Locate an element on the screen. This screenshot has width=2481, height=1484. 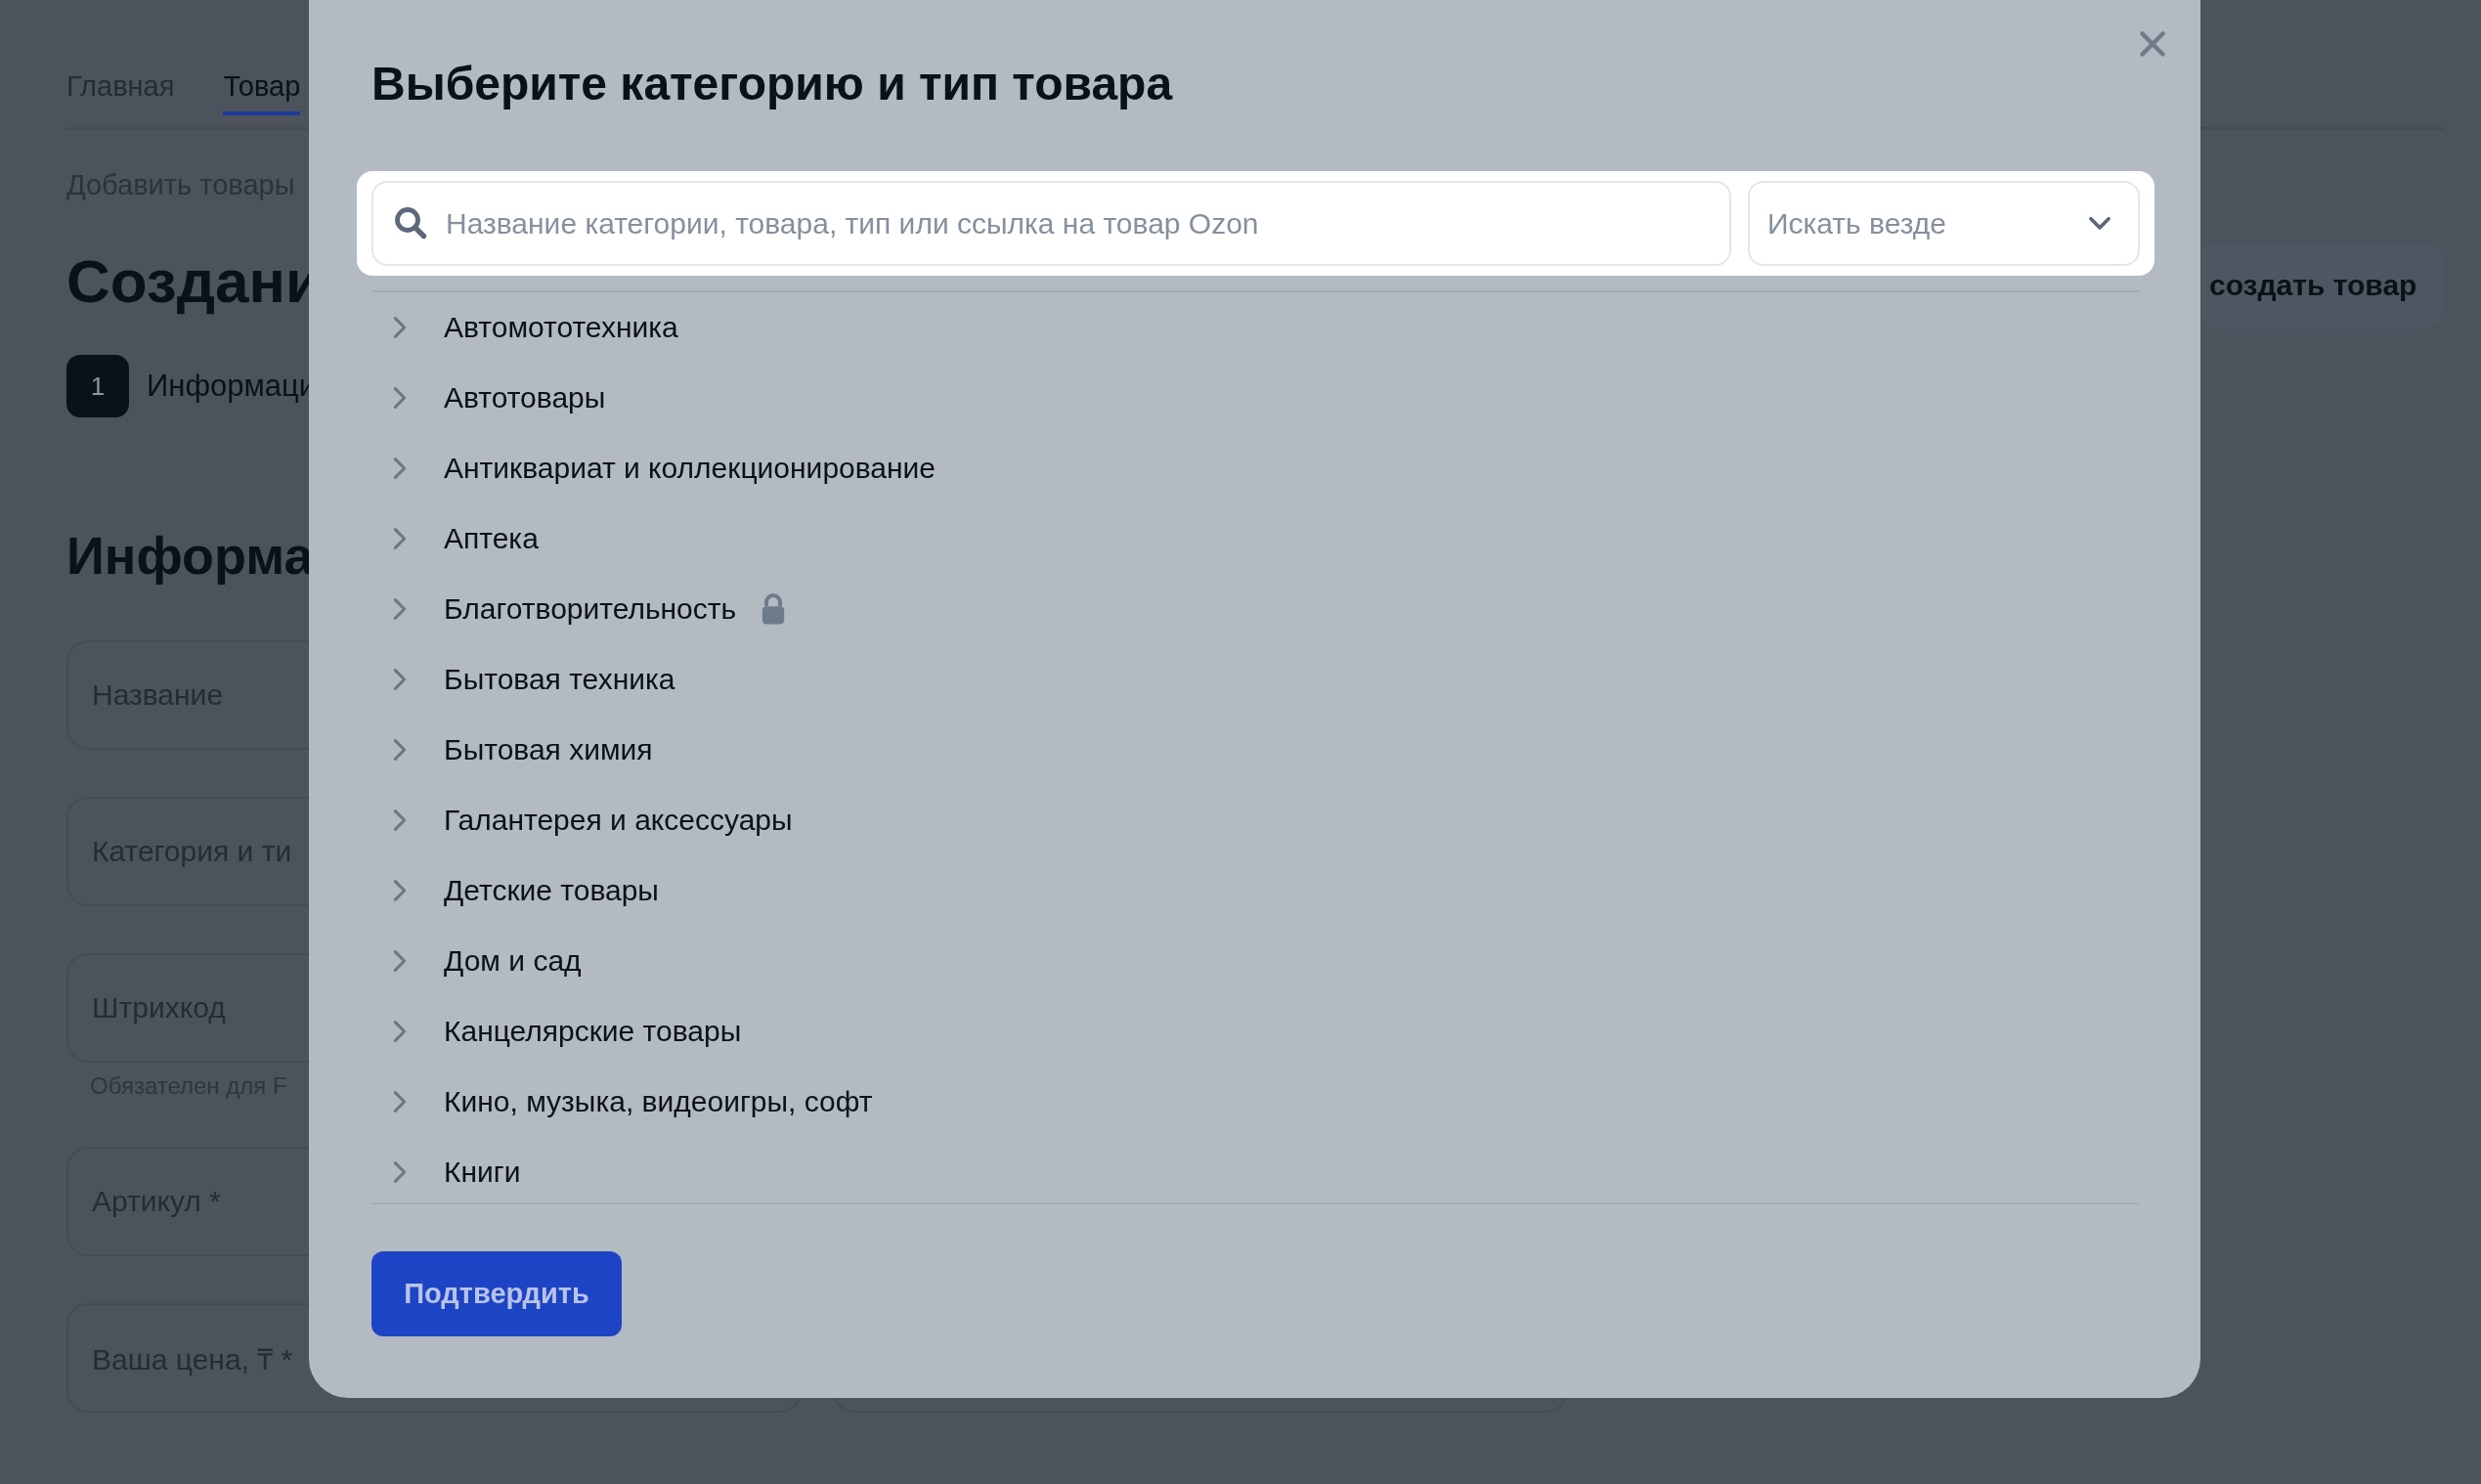
step-label: Информаци is located at coordinates (231, 386).